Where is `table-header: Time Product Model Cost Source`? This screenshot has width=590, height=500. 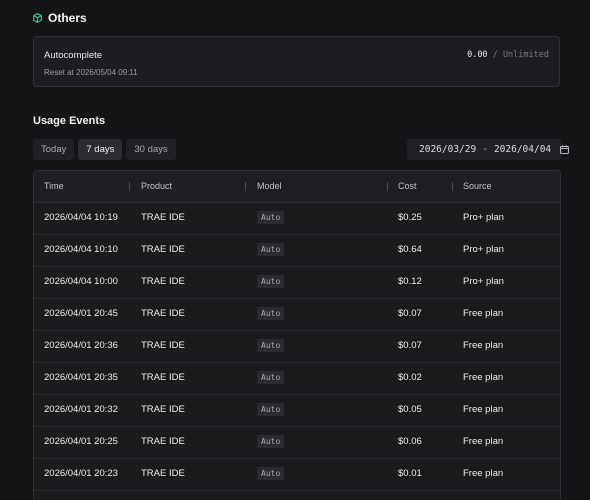 table-header: Time Product Model Cost Source is located at coordinates (297, 187).